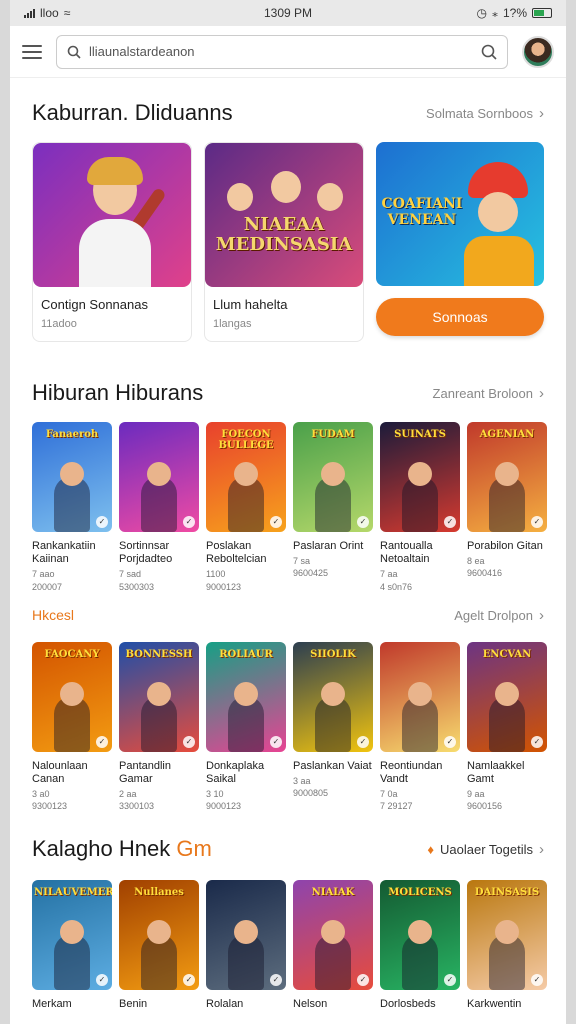 The image size is (576, 1024). Describe the element at coordinates (481, 13) in the screenshot. I see `alarm-icon: ◷` at that location.